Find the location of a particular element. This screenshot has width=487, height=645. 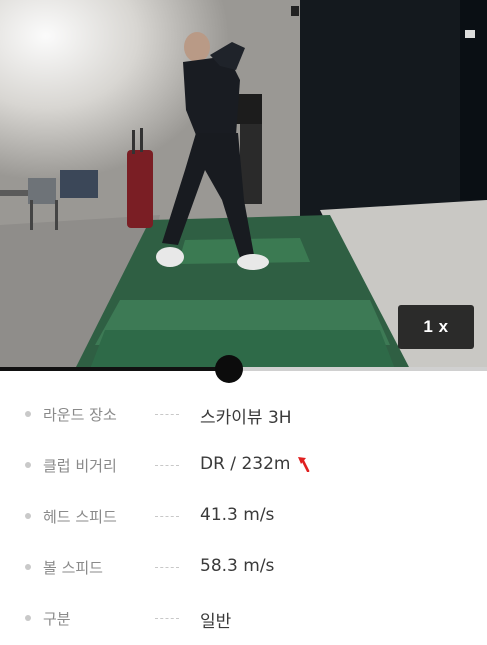

detail-value: 58.3 m/s is located at coordinates (237, 566).